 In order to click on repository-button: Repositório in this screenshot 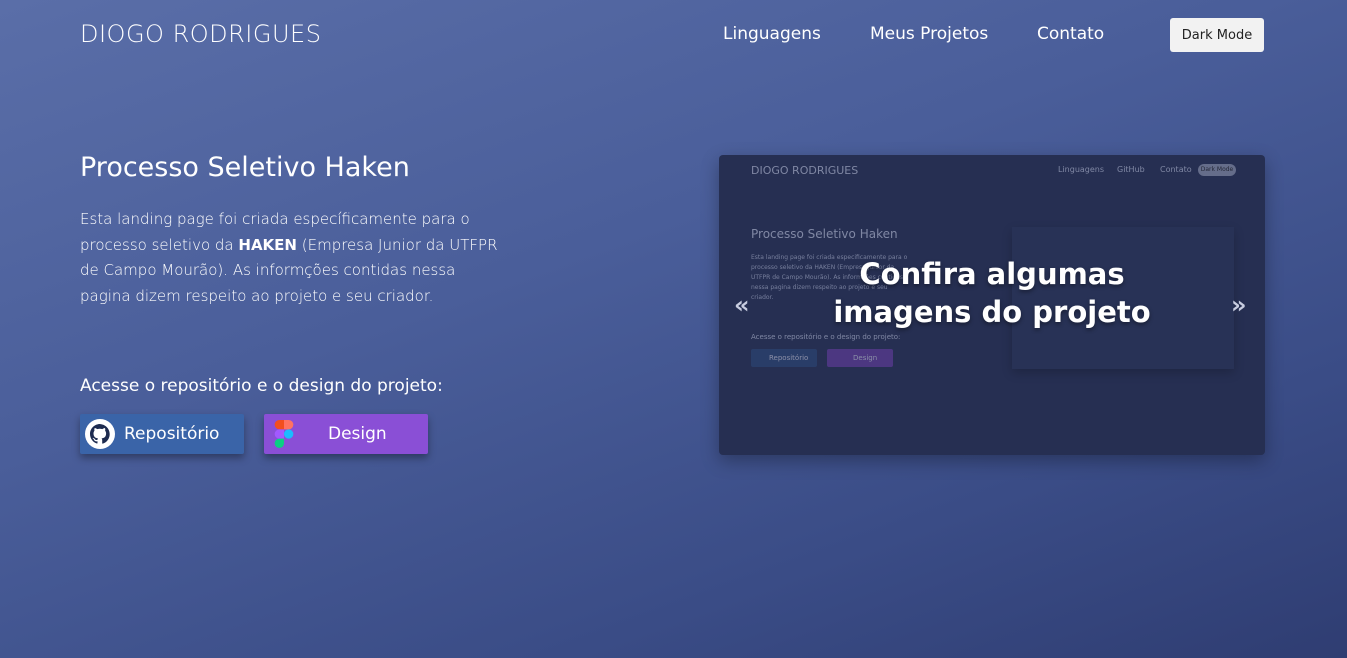, I will do `click(162, 434)`.